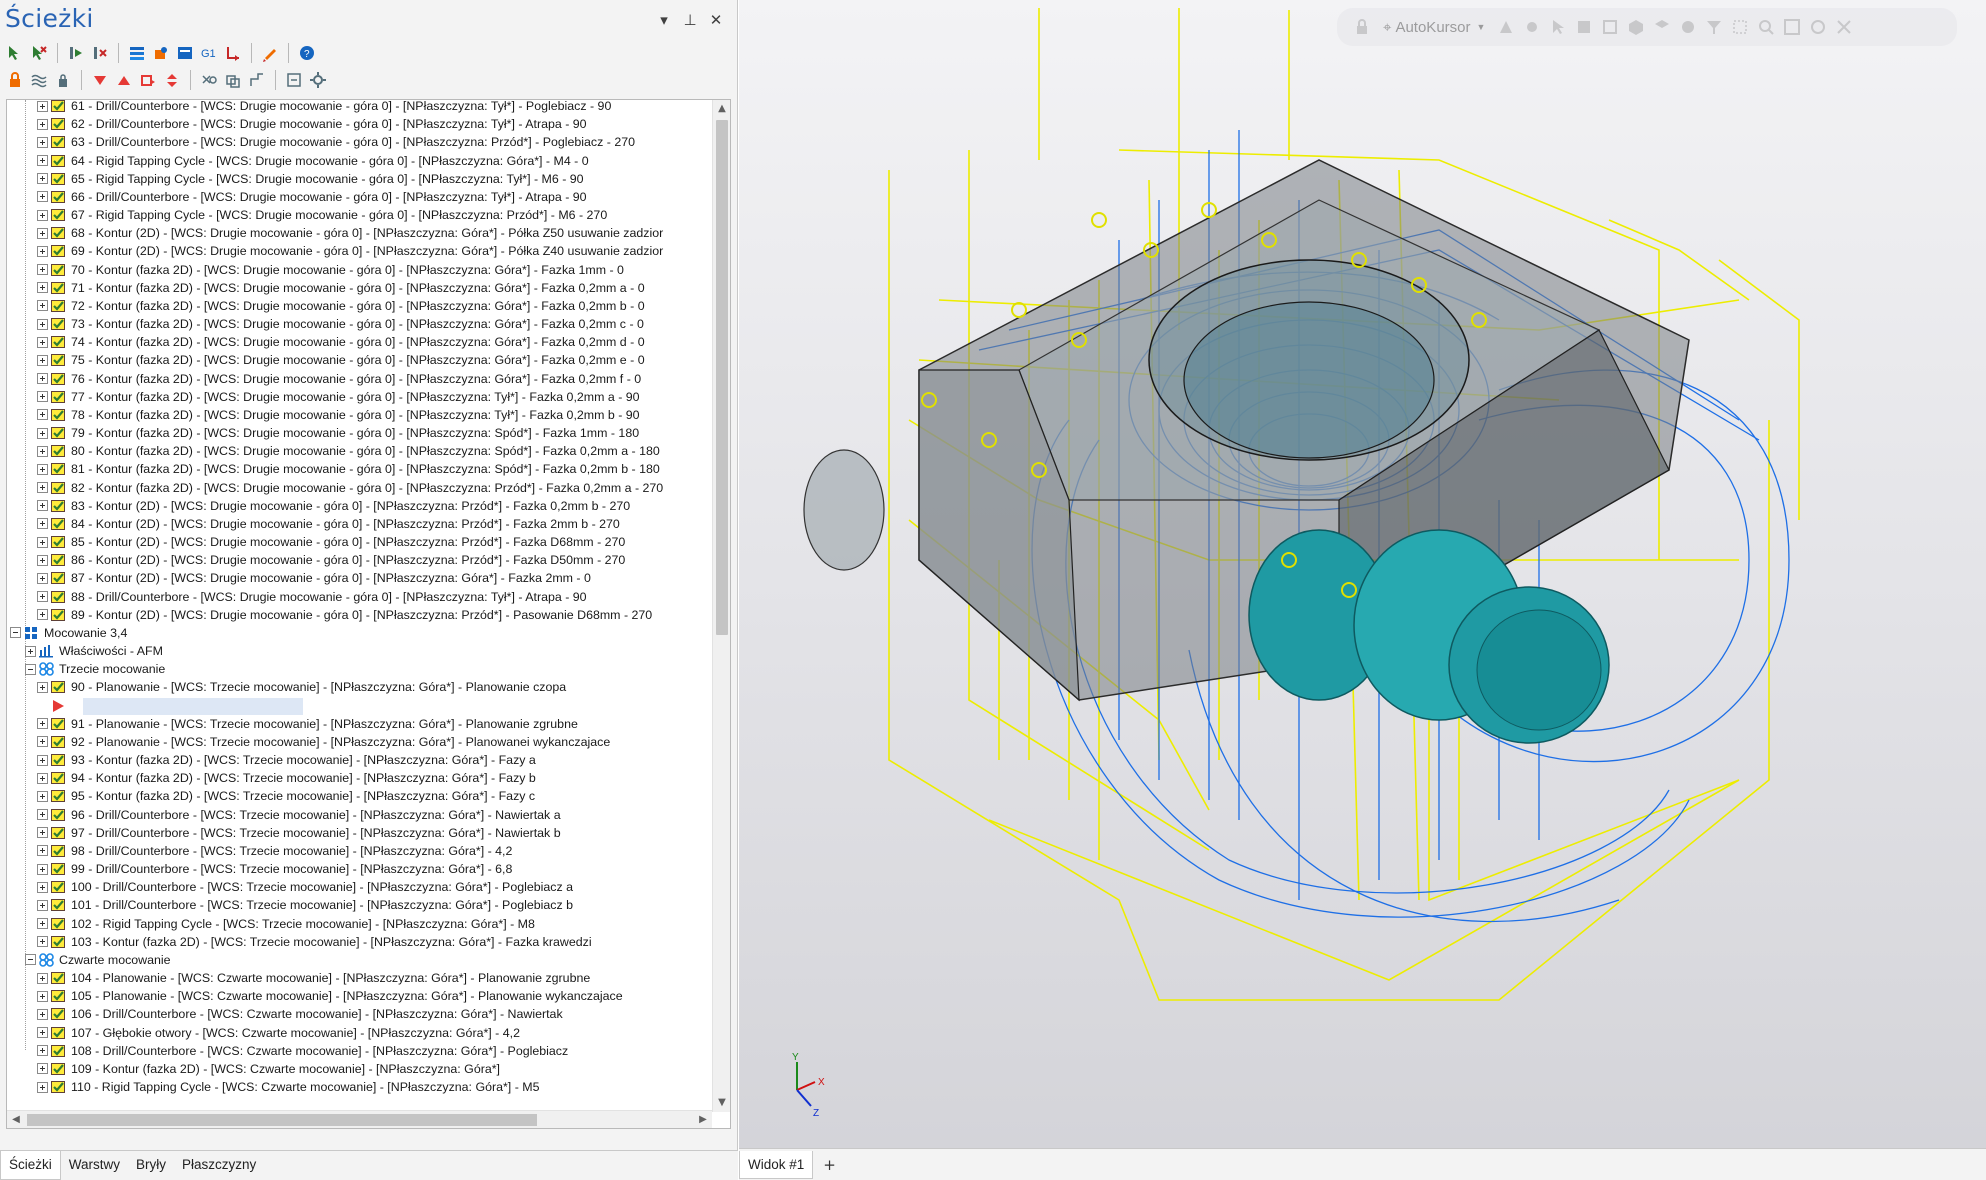 The height and width of the screenshot is (1180, 1986). What do you see at coordinates (776, 1164) in the screenshot?
I see `tab-widok-1: Widok #1` at bounding box center [776, 1164].